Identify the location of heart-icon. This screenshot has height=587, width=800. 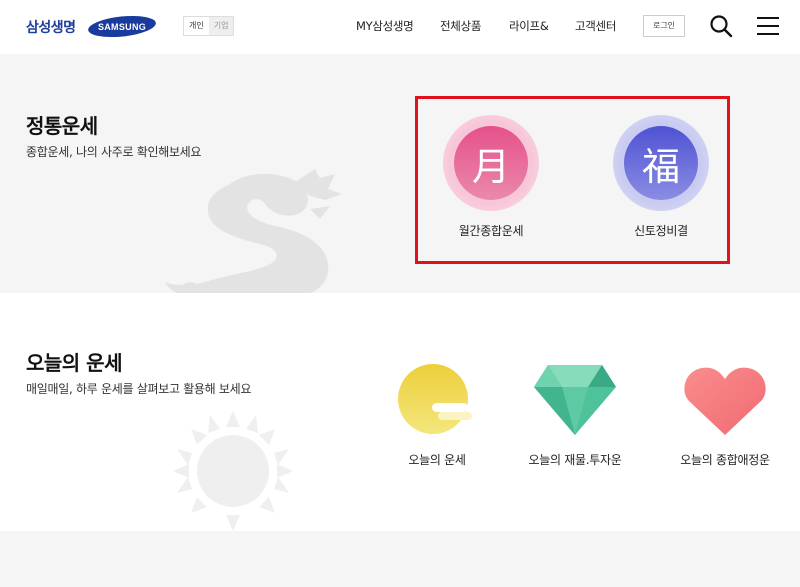
(725, 401).